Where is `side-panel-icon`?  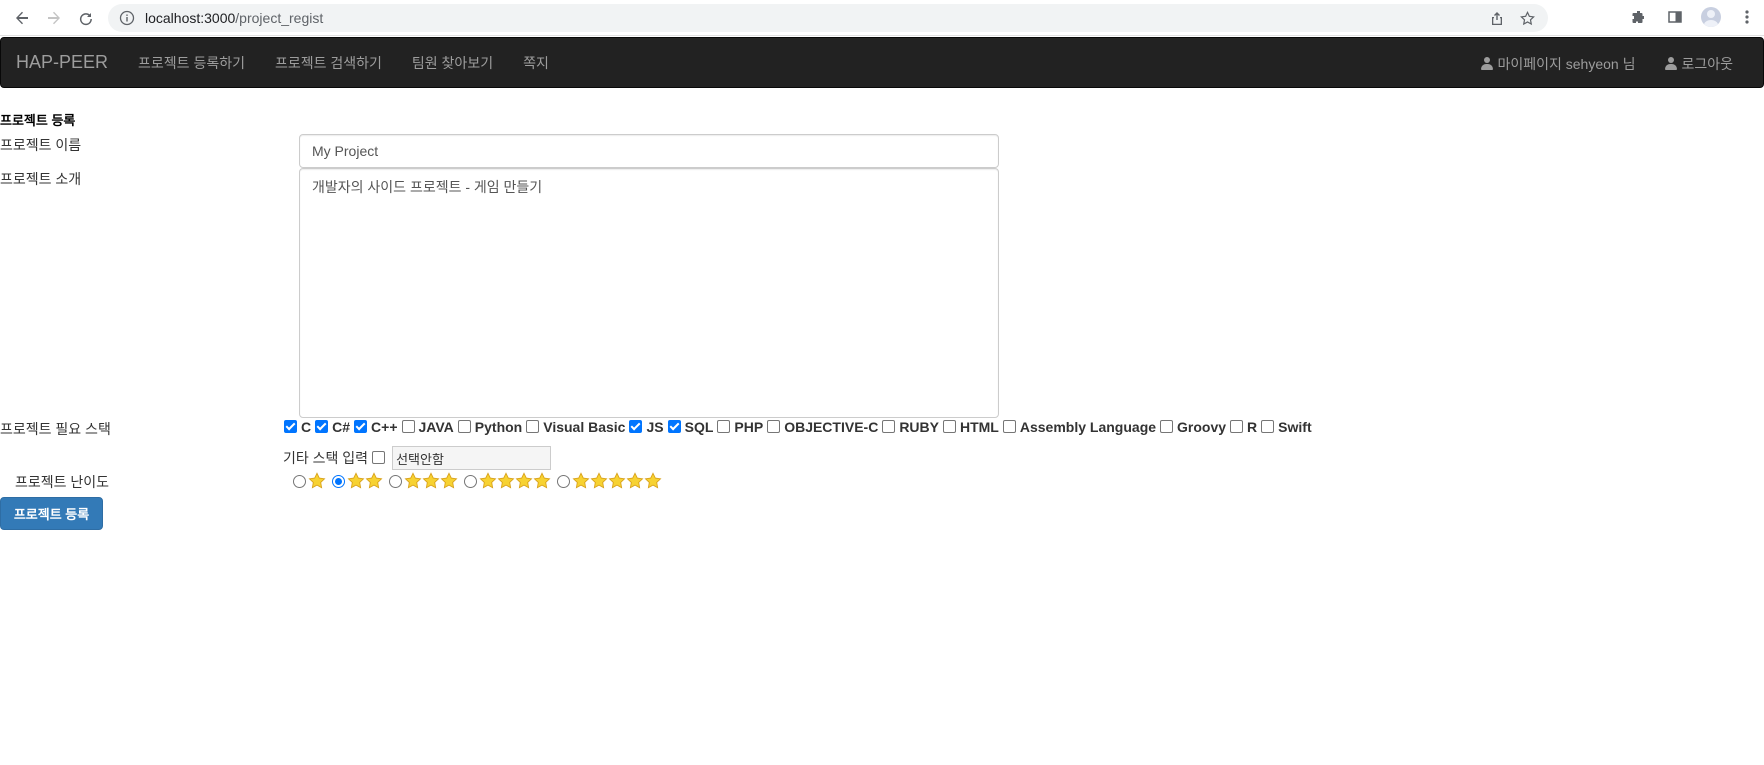
side-panel-icon is located at coordinates (1675, 17).